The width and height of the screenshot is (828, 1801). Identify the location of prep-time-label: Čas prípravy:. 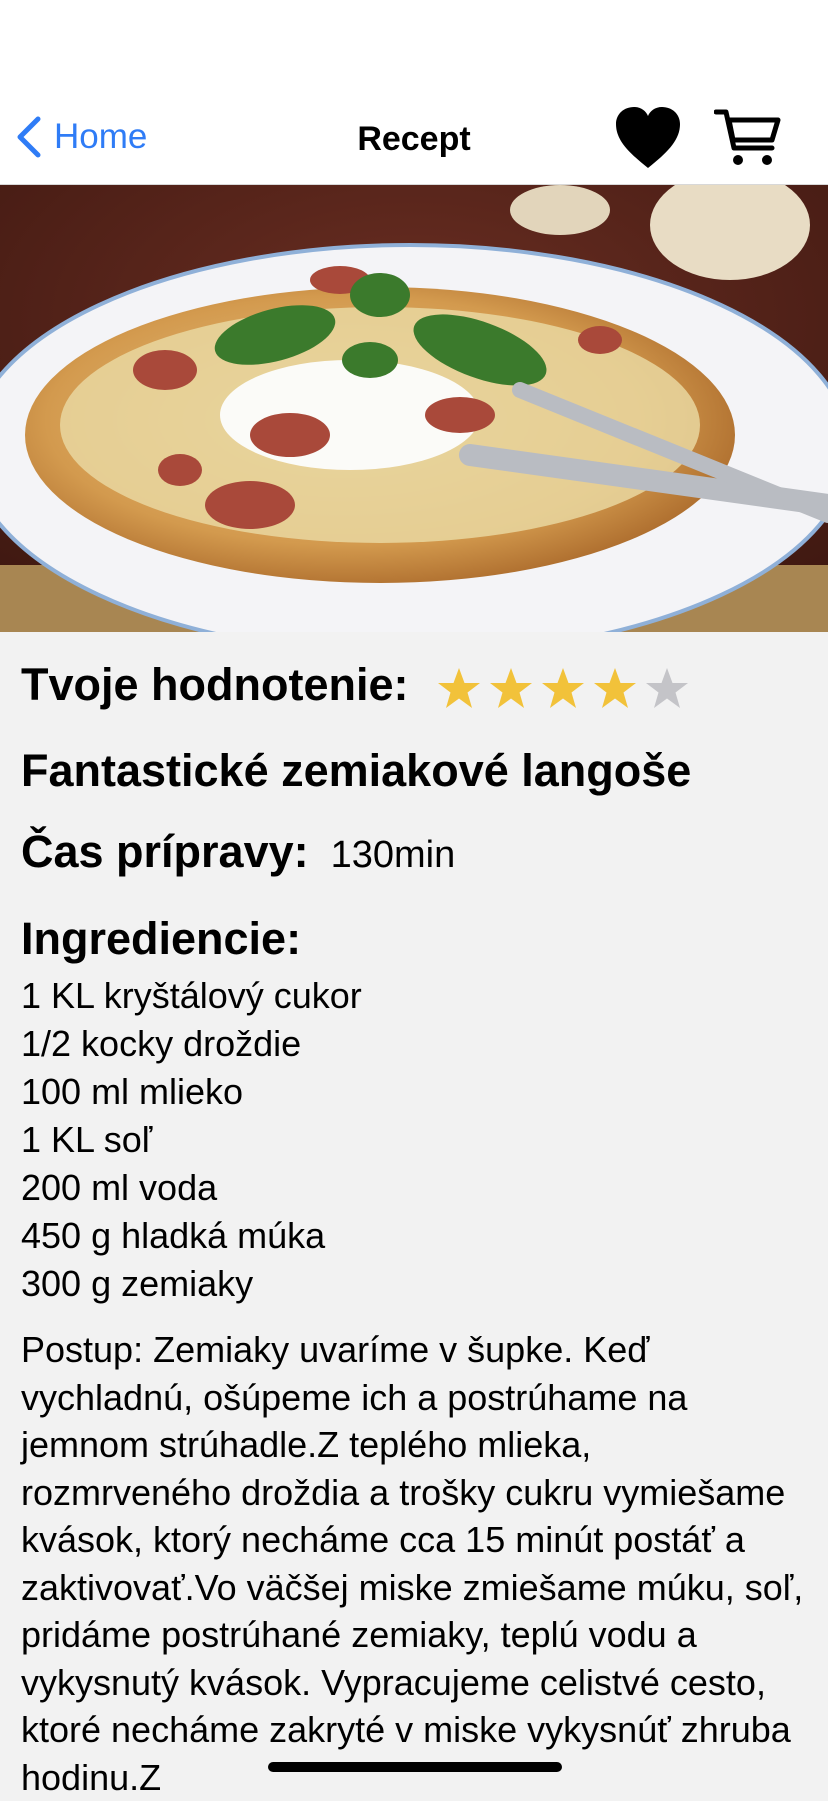
(165, 851).